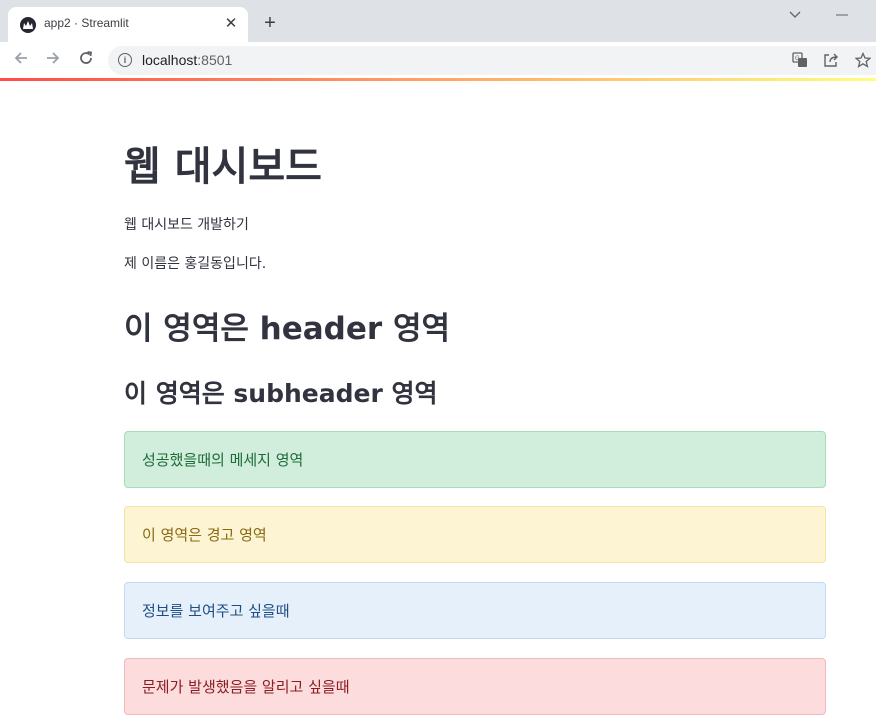  I want to click on bookmark-star-icon, so click(863, 59).